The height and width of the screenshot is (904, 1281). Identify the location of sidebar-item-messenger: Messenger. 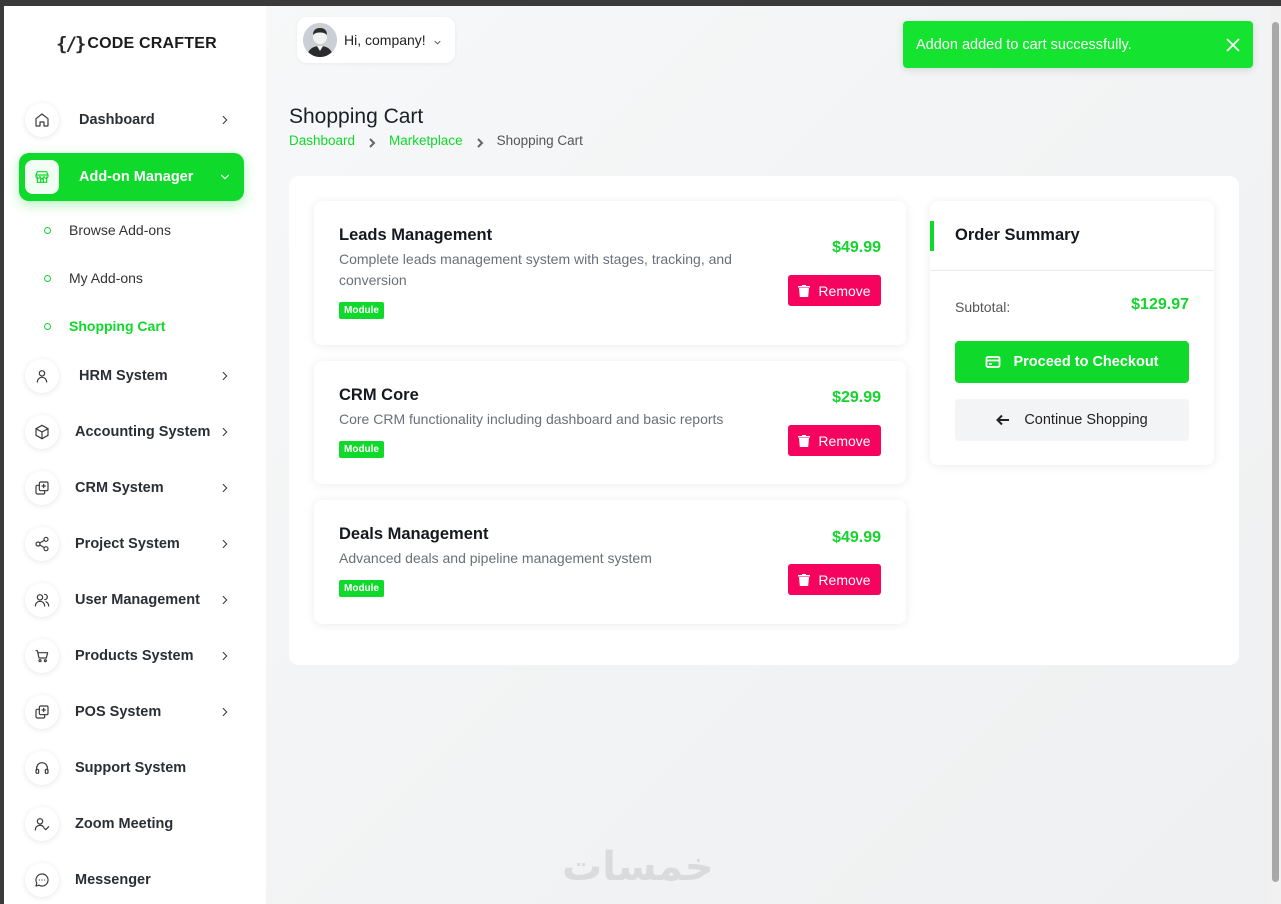
(131, 880).